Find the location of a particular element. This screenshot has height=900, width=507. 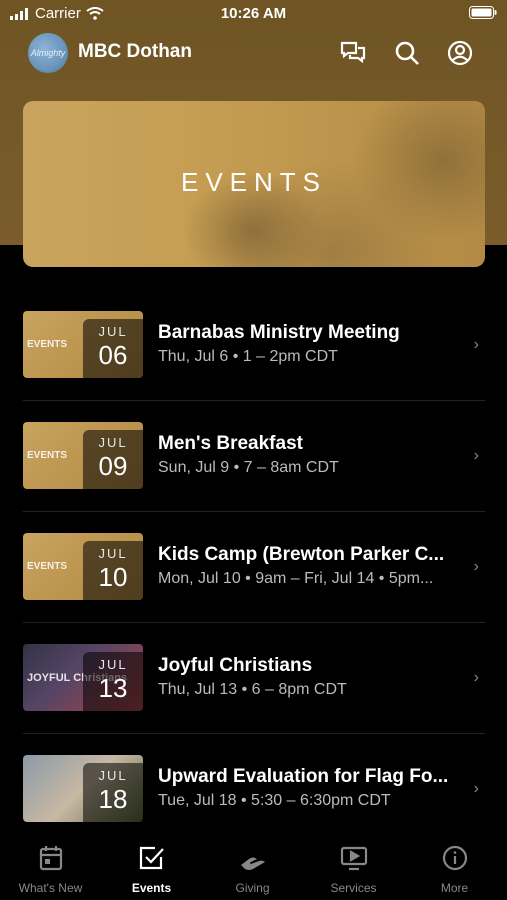

event-title: Barnabas Ministry Meeting is located at coordinates (279, 332).